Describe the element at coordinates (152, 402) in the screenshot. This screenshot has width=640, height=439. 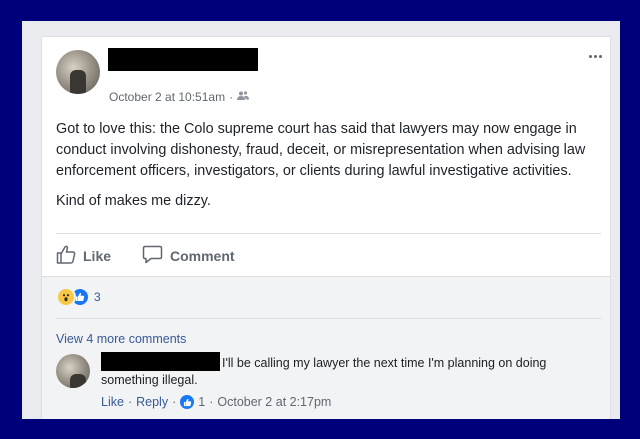
I see `comment-reply-link: Reply` at that location.